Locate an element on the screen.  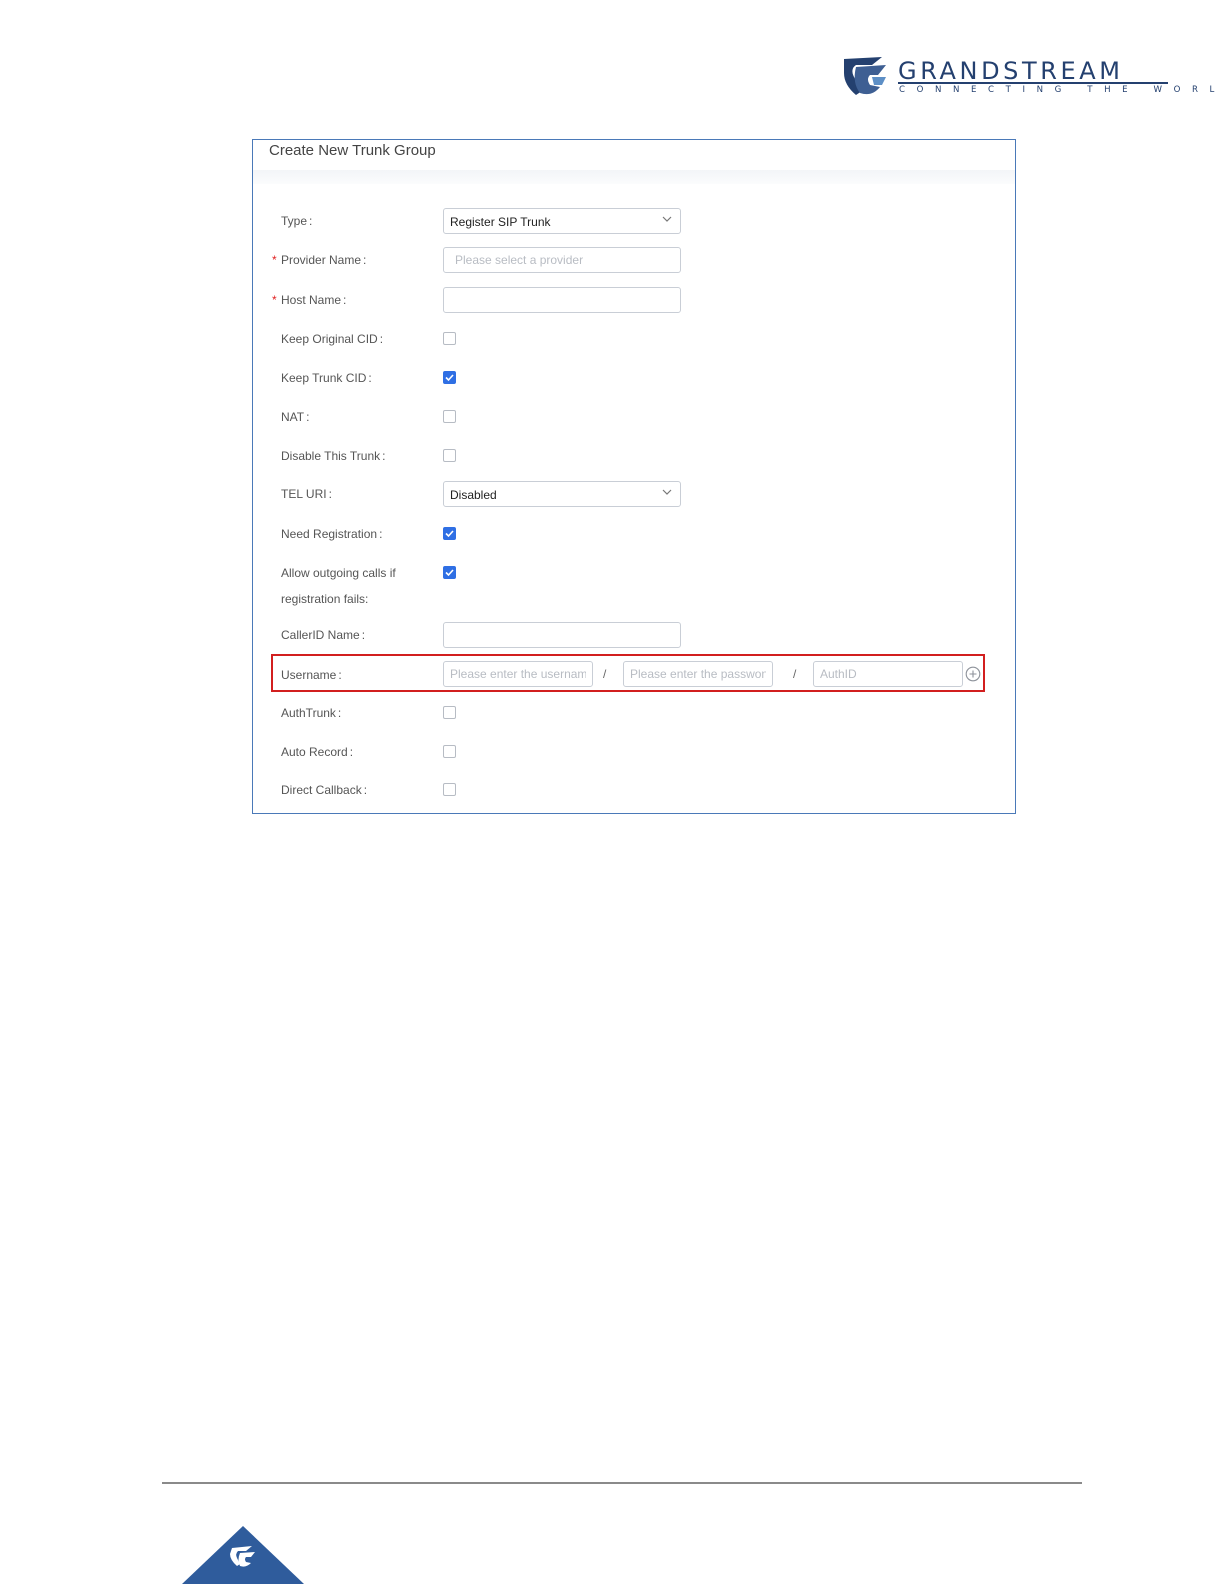
add-circle-icon is located at coordinates (973, 674).